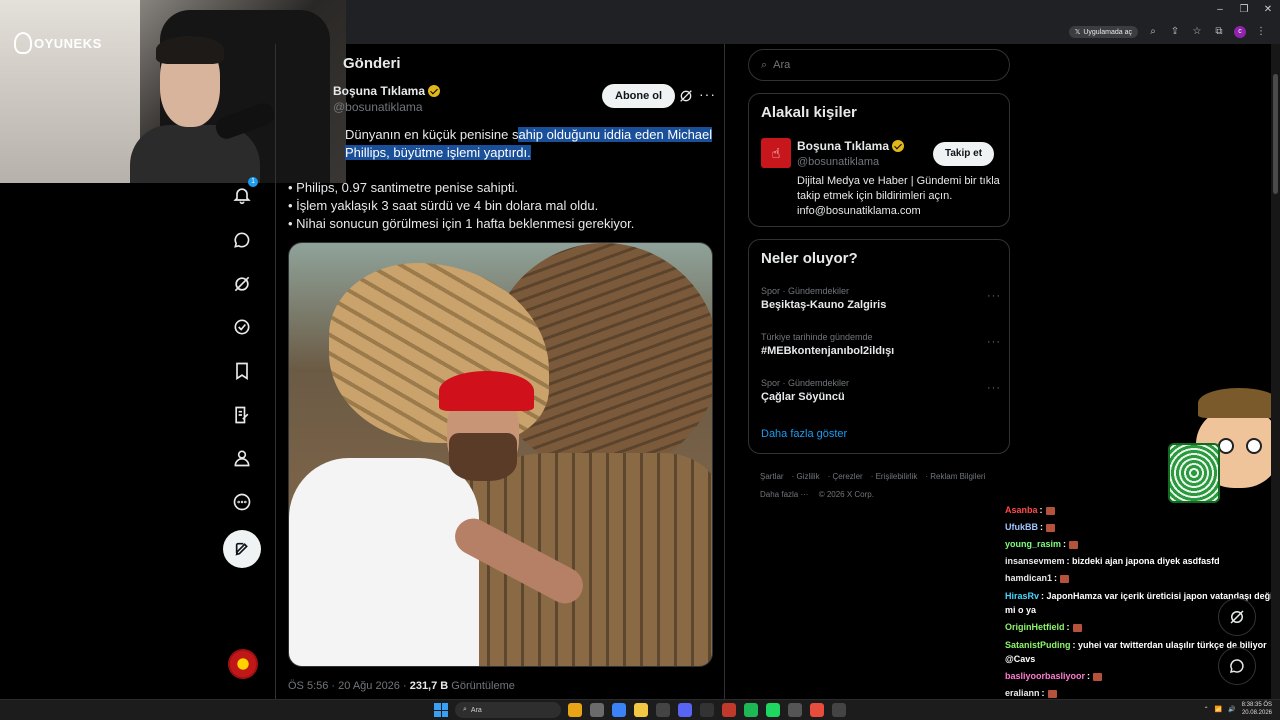 This screenshot has height=720, width=1280. Describe the element at coordinates (1021, 527) in the screenshot. I see `chat-username: UfukBB` at that location.